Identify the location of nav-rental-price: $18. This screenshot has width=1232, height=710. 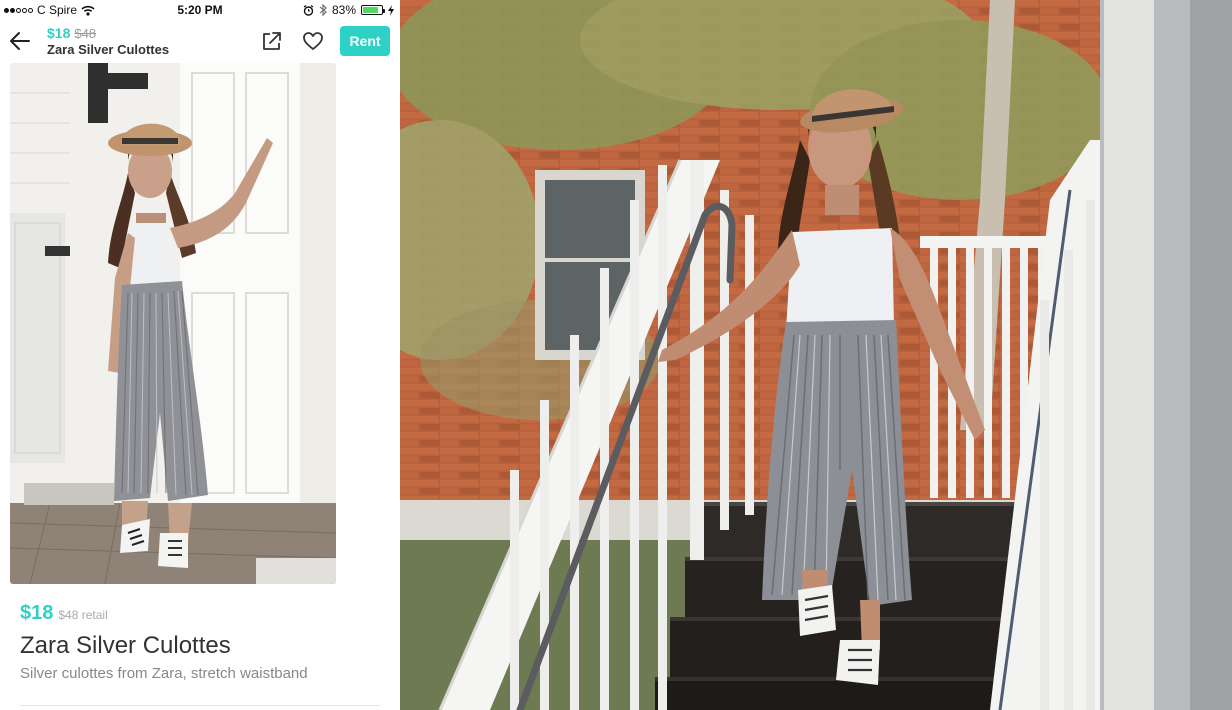
(59, 33).